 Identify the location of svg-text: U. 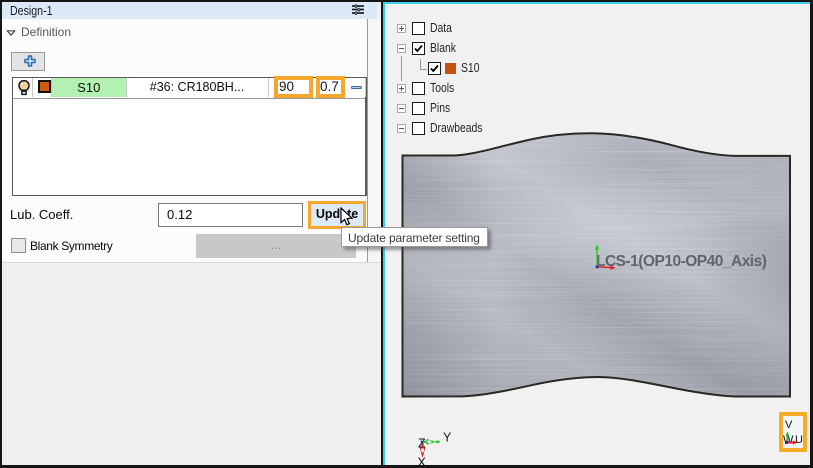
(799, 440).